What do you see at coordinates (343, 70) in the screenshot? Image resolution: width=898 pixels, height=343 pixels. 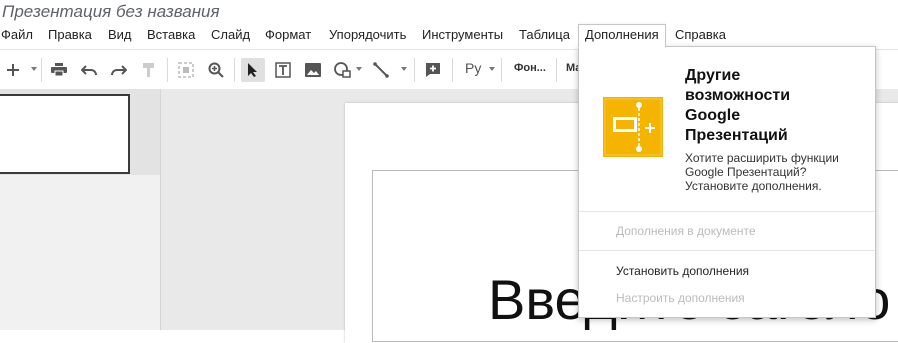 I see `shape-icon` at bounding box center [343, 70].